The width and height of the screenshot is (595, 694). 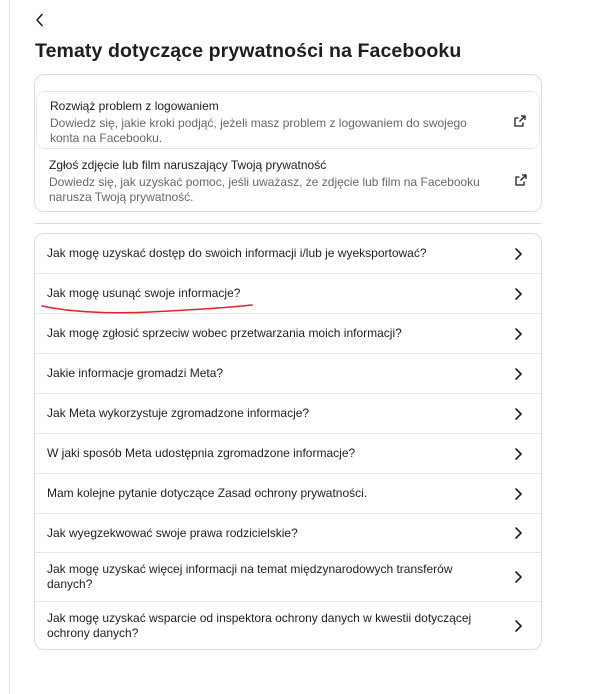 I want to click on faq-item: Jakie informacje gromadzi Meta?, so click(x=288, y=374).